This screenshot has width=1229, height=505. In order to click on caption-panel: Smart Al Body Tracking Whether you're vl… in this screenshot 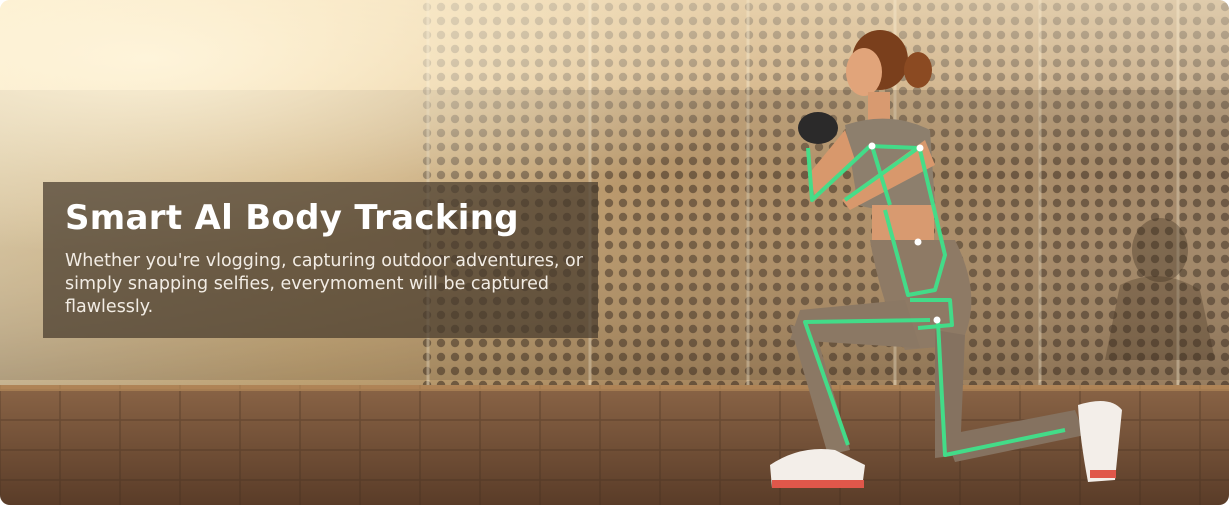, I will do `click(320, 260)`.